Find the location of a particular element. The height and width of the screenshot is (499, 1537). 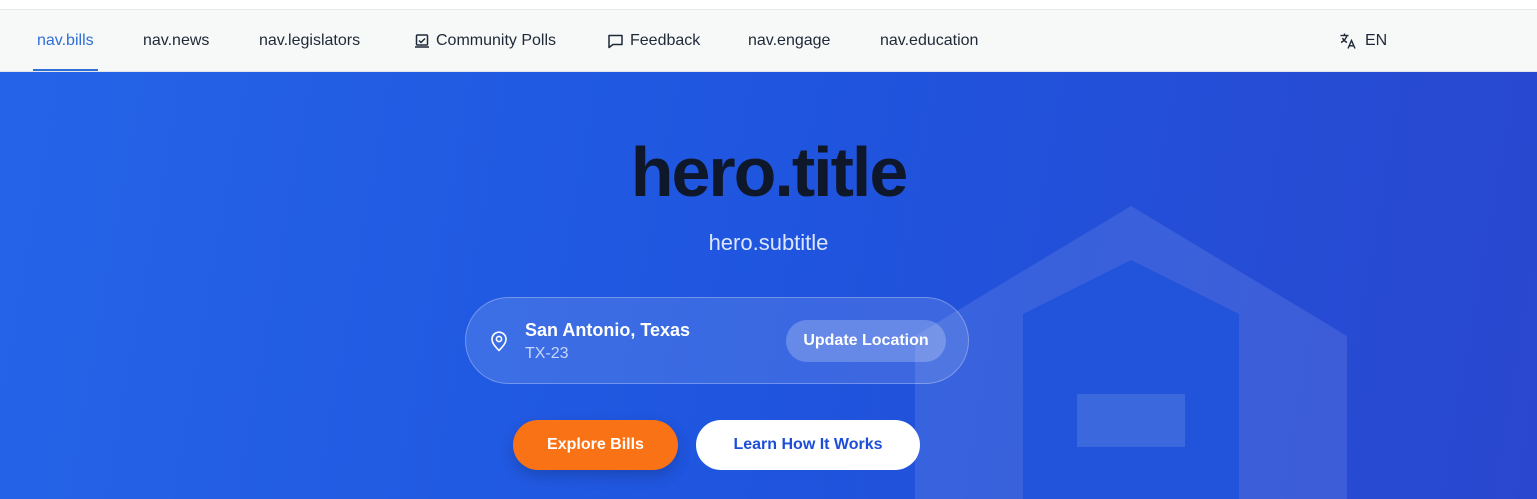

nav-item-label: nav.bills is located at coordinates (65, 40).